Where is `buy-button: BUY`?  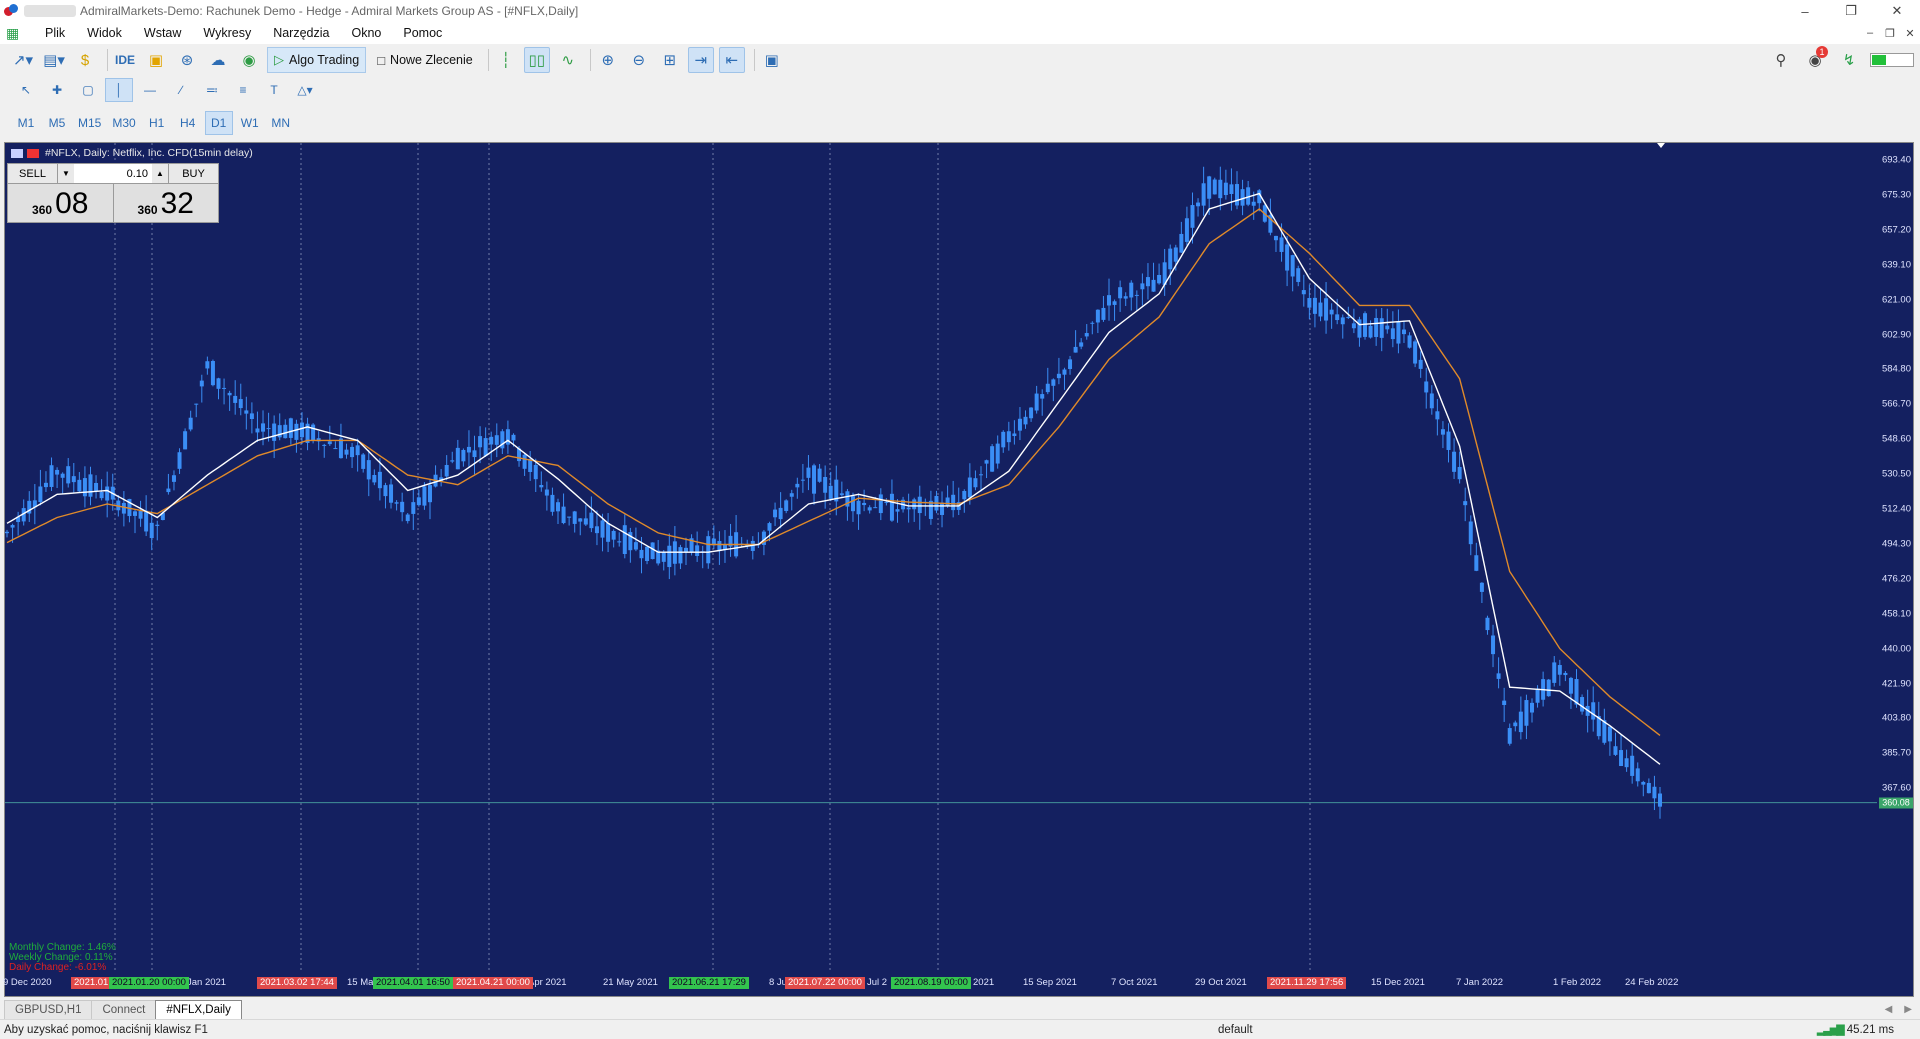 buy-button: BUY is located at coordinates (193, 173).